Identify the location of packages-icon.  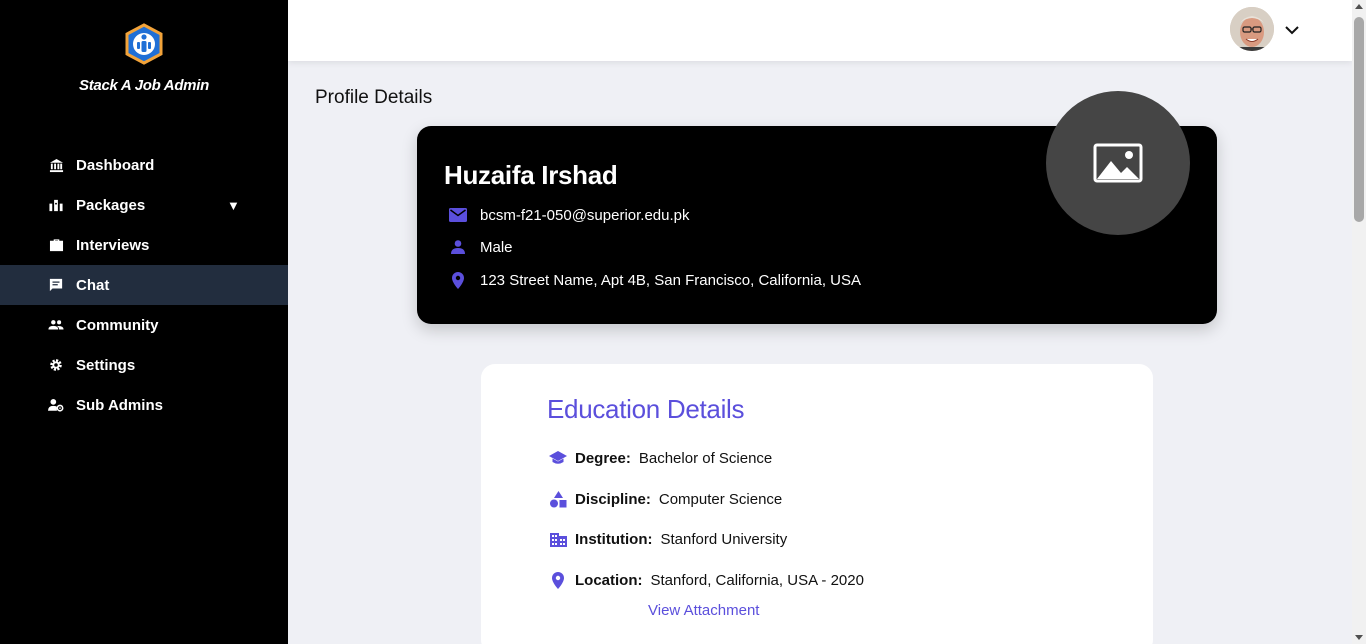
(56, 205).